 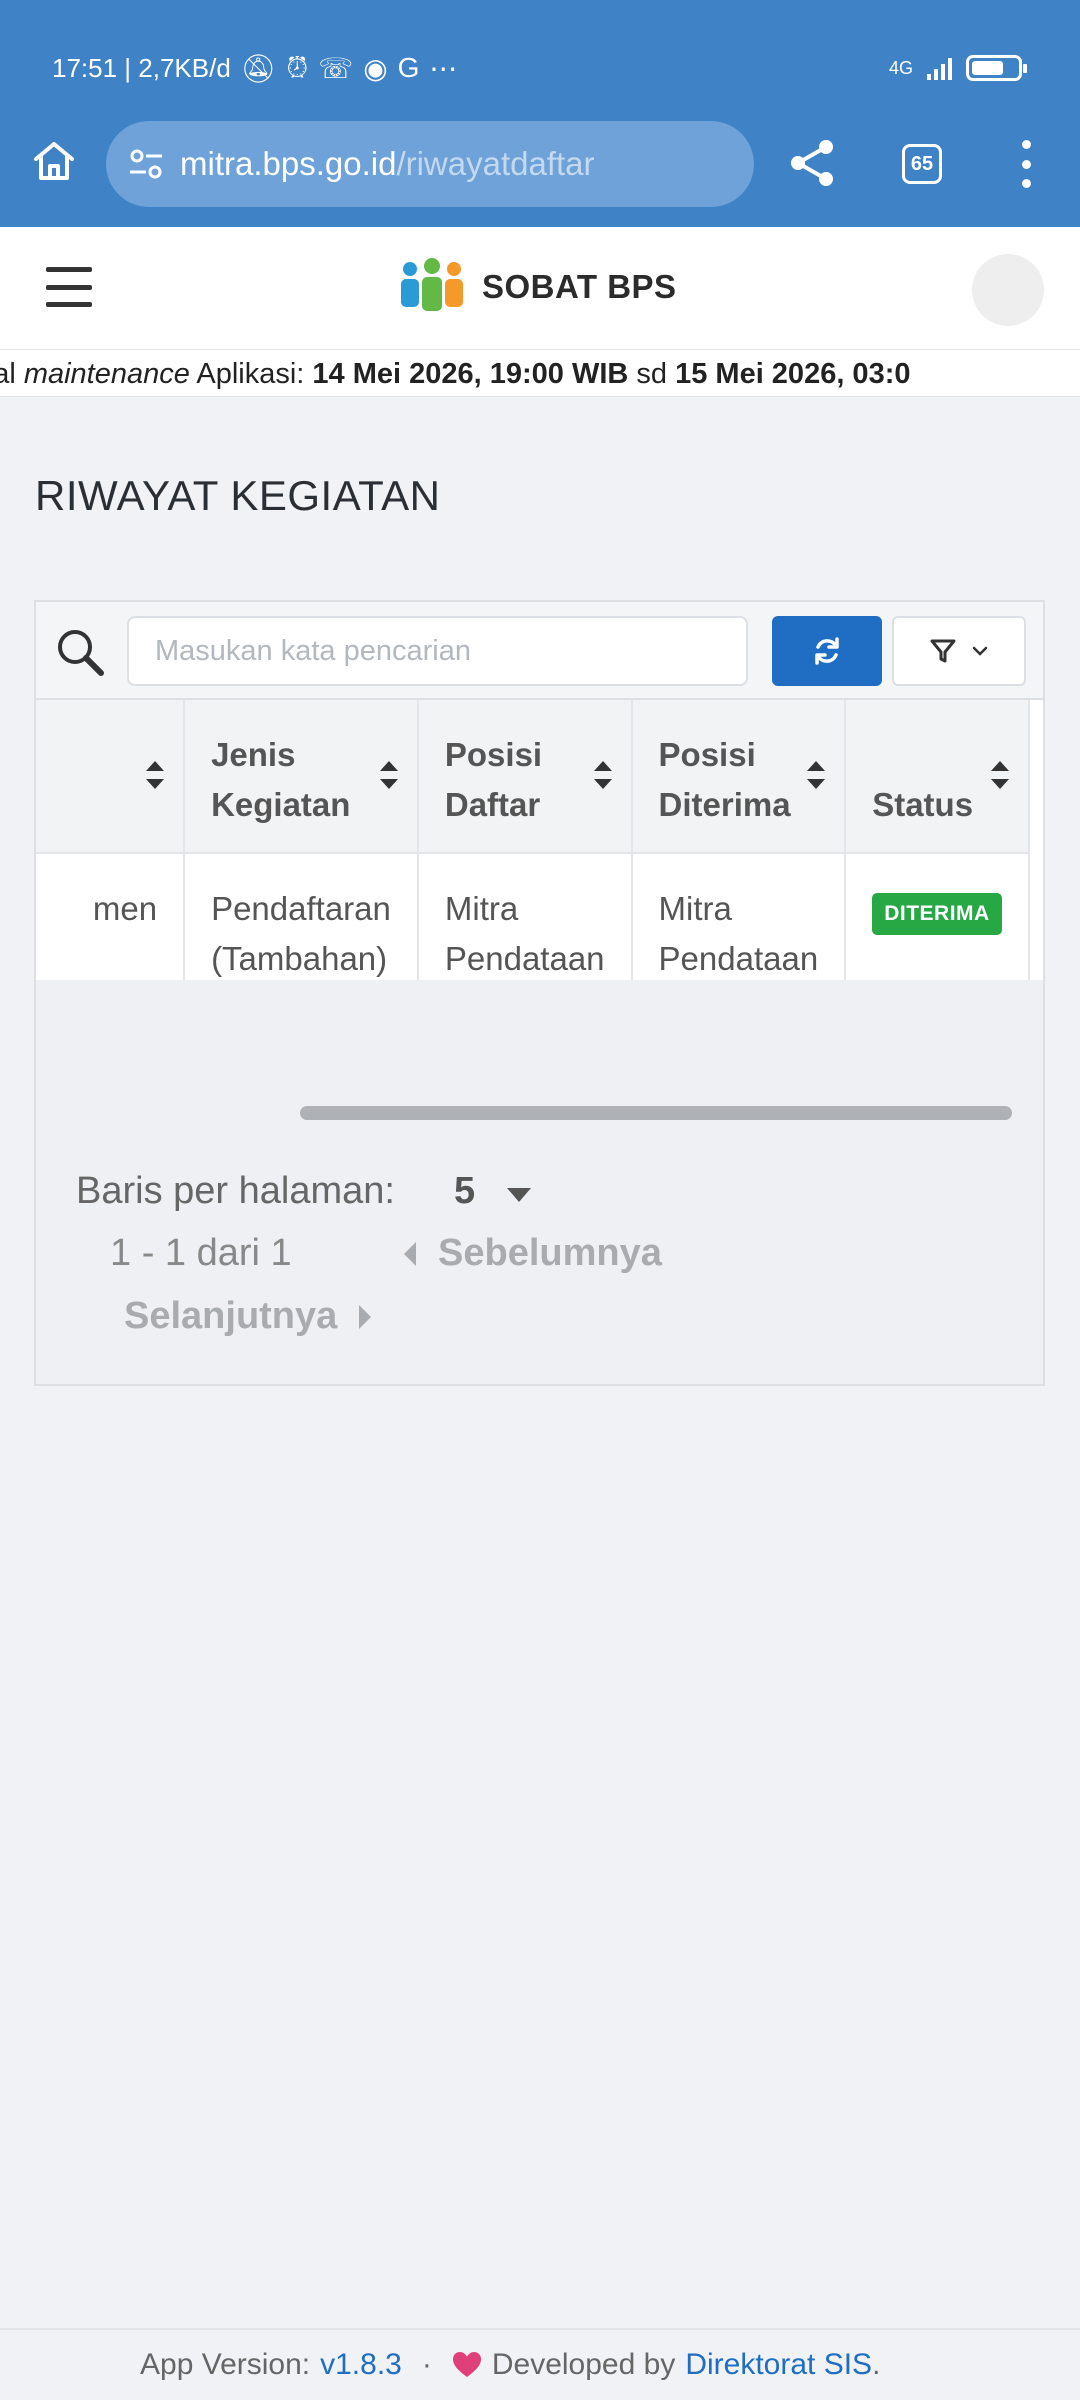 What do you see at coordinates (939, 68) in the screenshot?
I see `signal-icon` at bounding box center [939, 68].